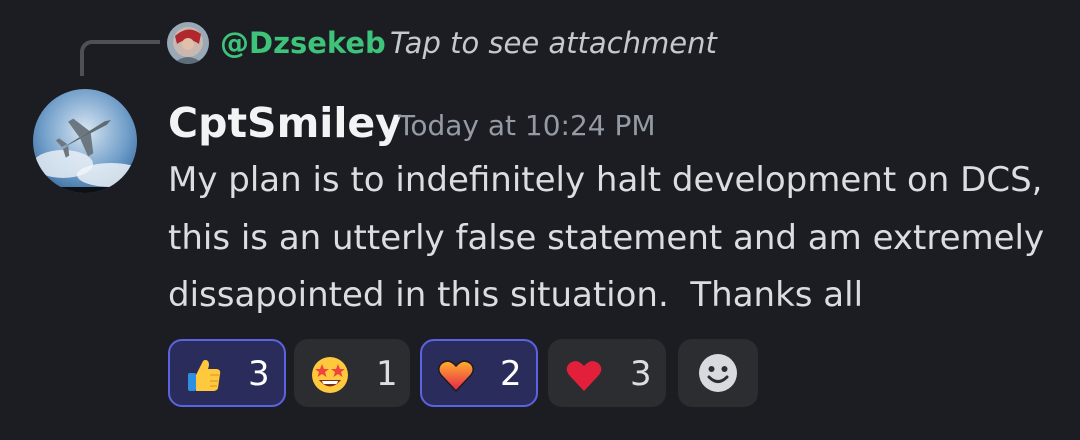 The width and height of the screenshot is (1080, 440). What do you see at coordinates (584, 376) in the screenshot?
I see `red-heart-icon` at bounding box center [584, 376].